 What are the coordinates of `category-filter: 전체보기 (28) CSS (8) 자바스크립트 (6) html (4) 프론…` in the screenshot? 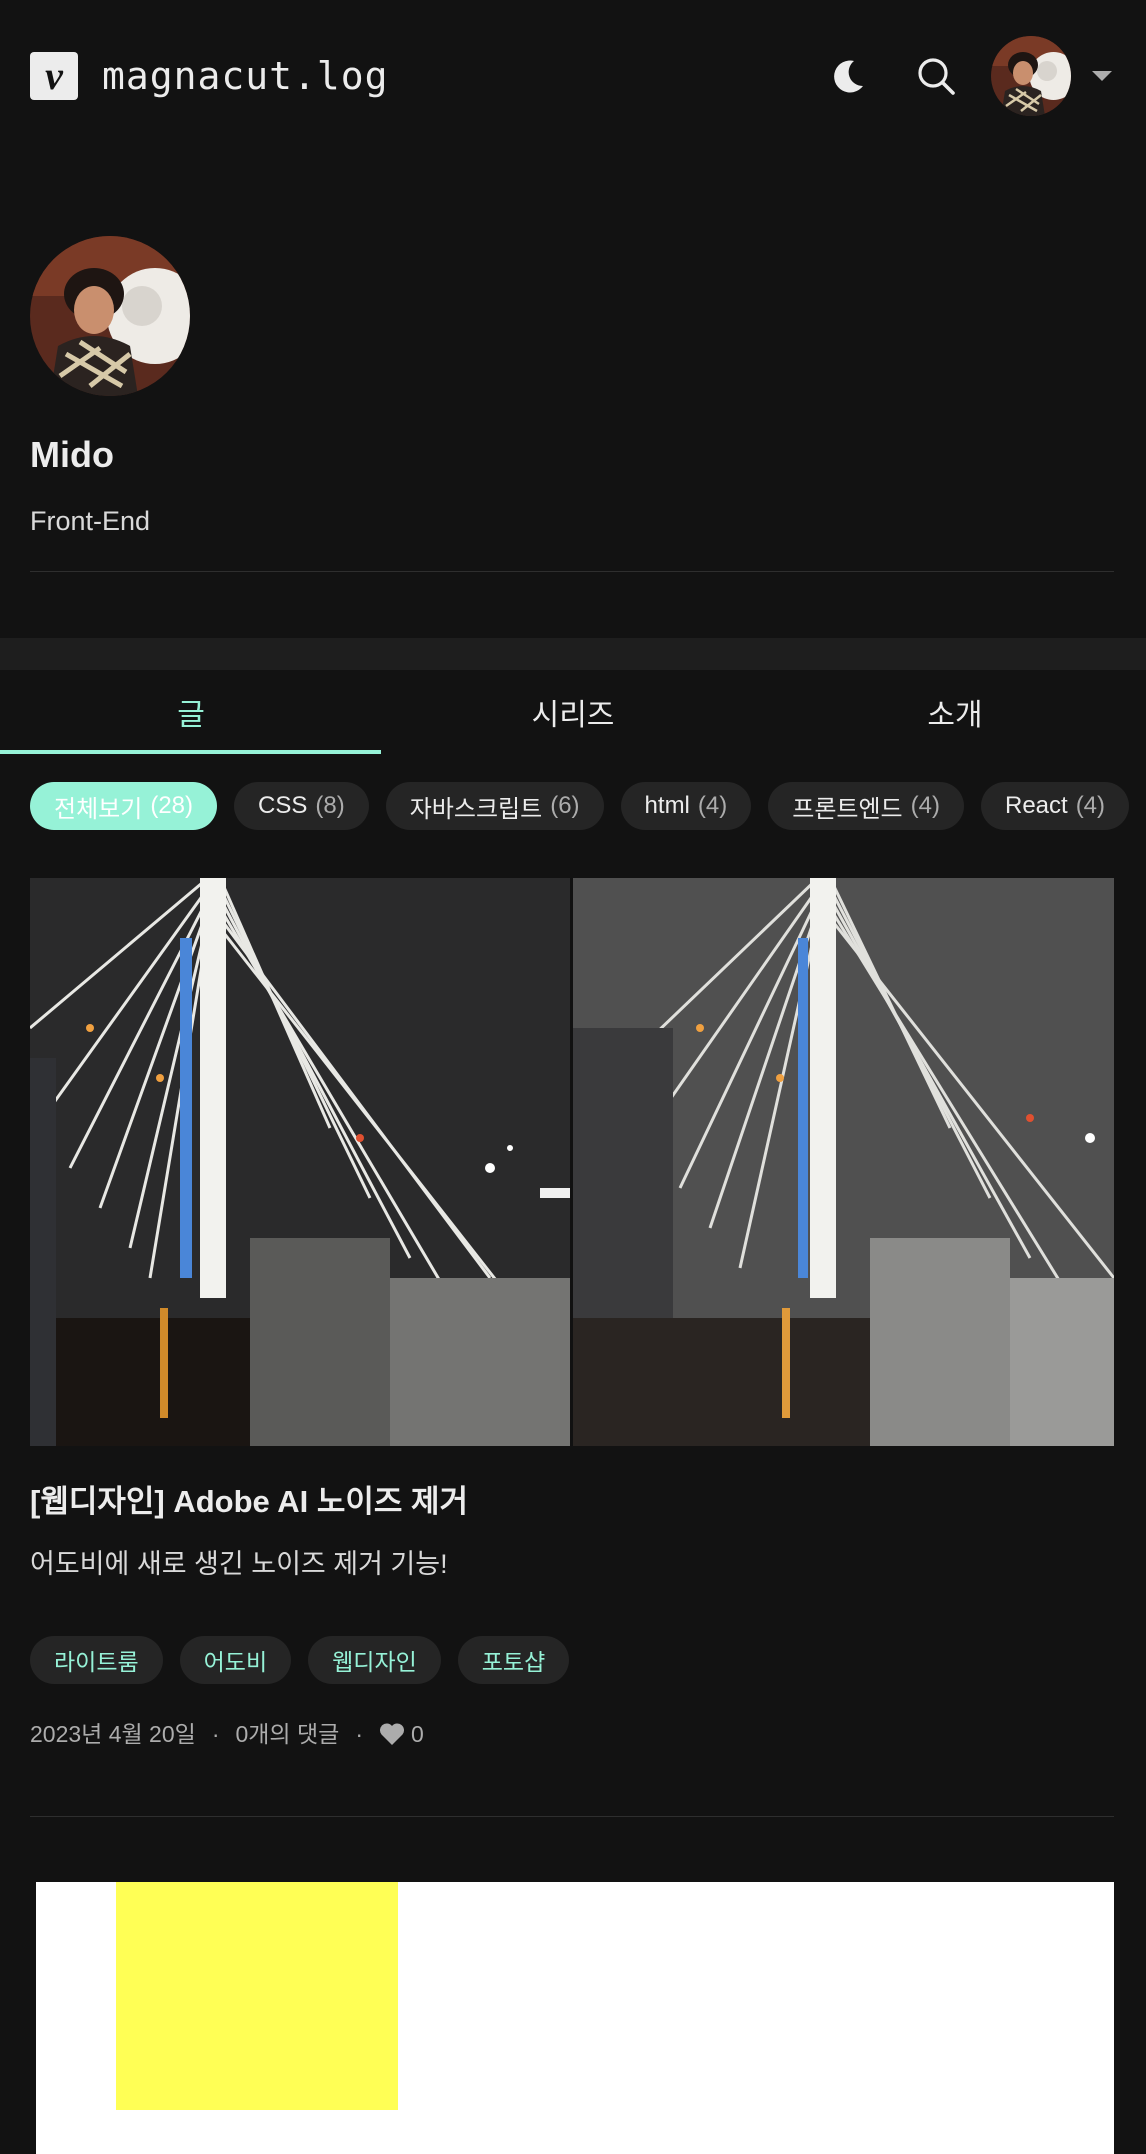 It's located at (580, 806).